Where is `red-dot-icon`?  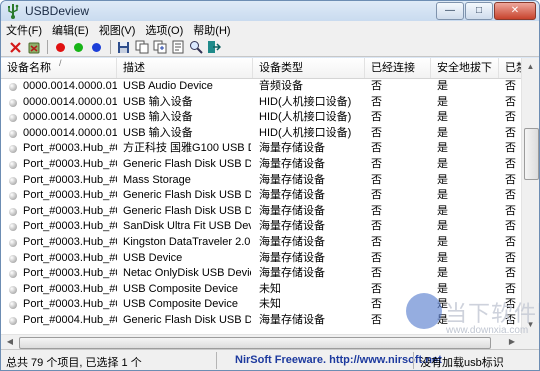
red-dot-icon is located at coordinates (60, 47).